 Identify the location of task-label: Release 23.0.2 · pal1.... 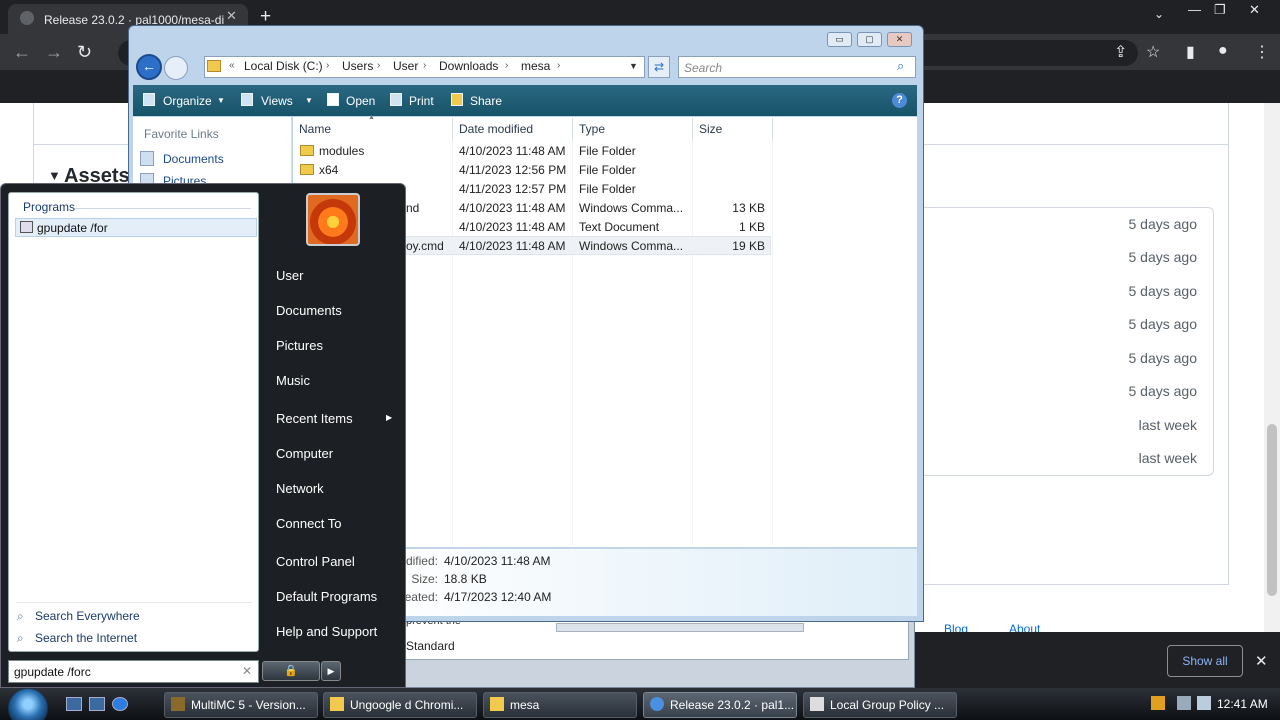
(732, 705).